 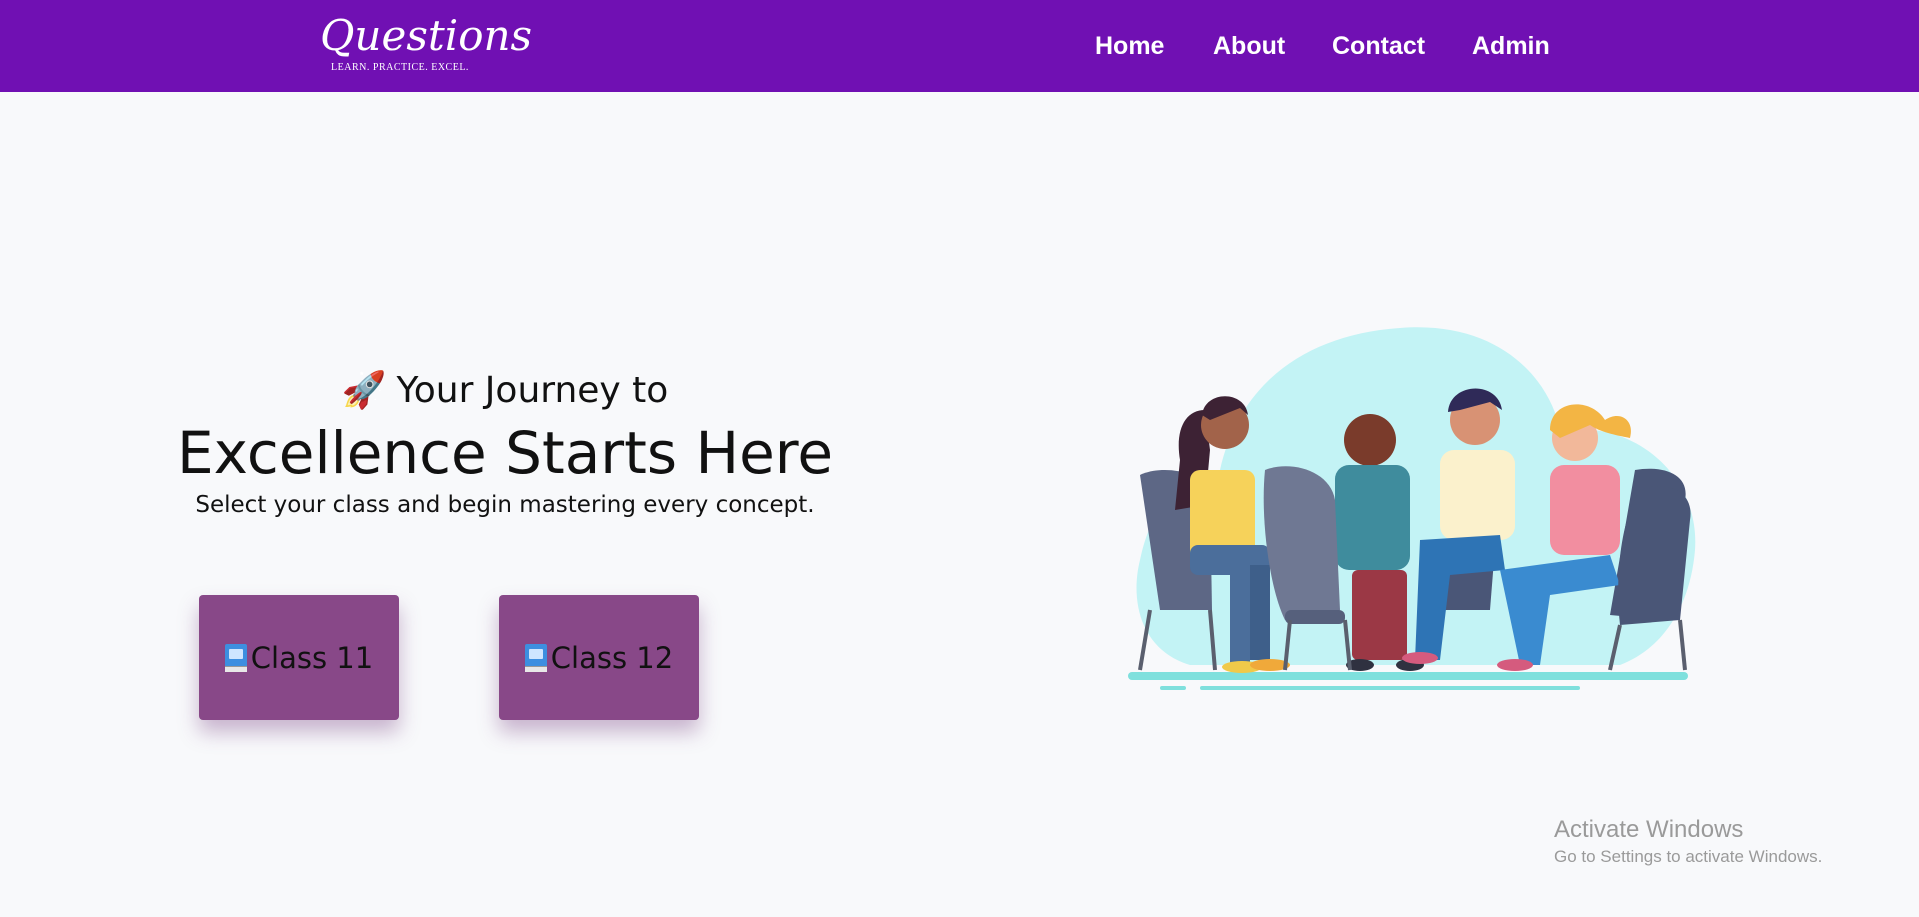 I want to click on brand-logo: Questions LEARN. PRACTICE. EXCEL., so click(x=426, y=45).